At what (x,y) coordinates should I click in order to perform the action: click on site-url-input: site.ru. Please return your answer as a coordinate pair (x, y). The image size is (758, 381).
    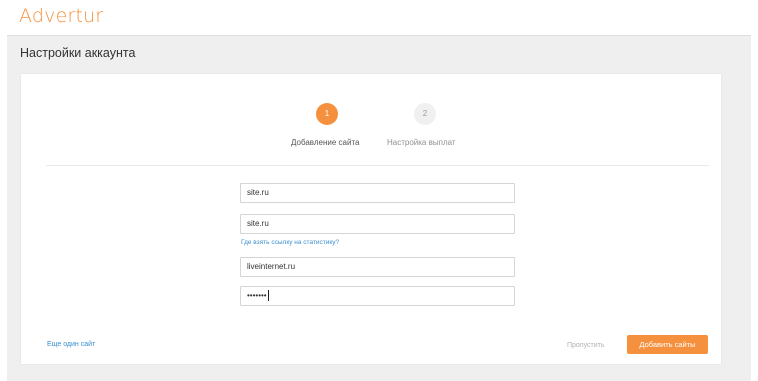
    Looking at the image, I should click on (377, 193).